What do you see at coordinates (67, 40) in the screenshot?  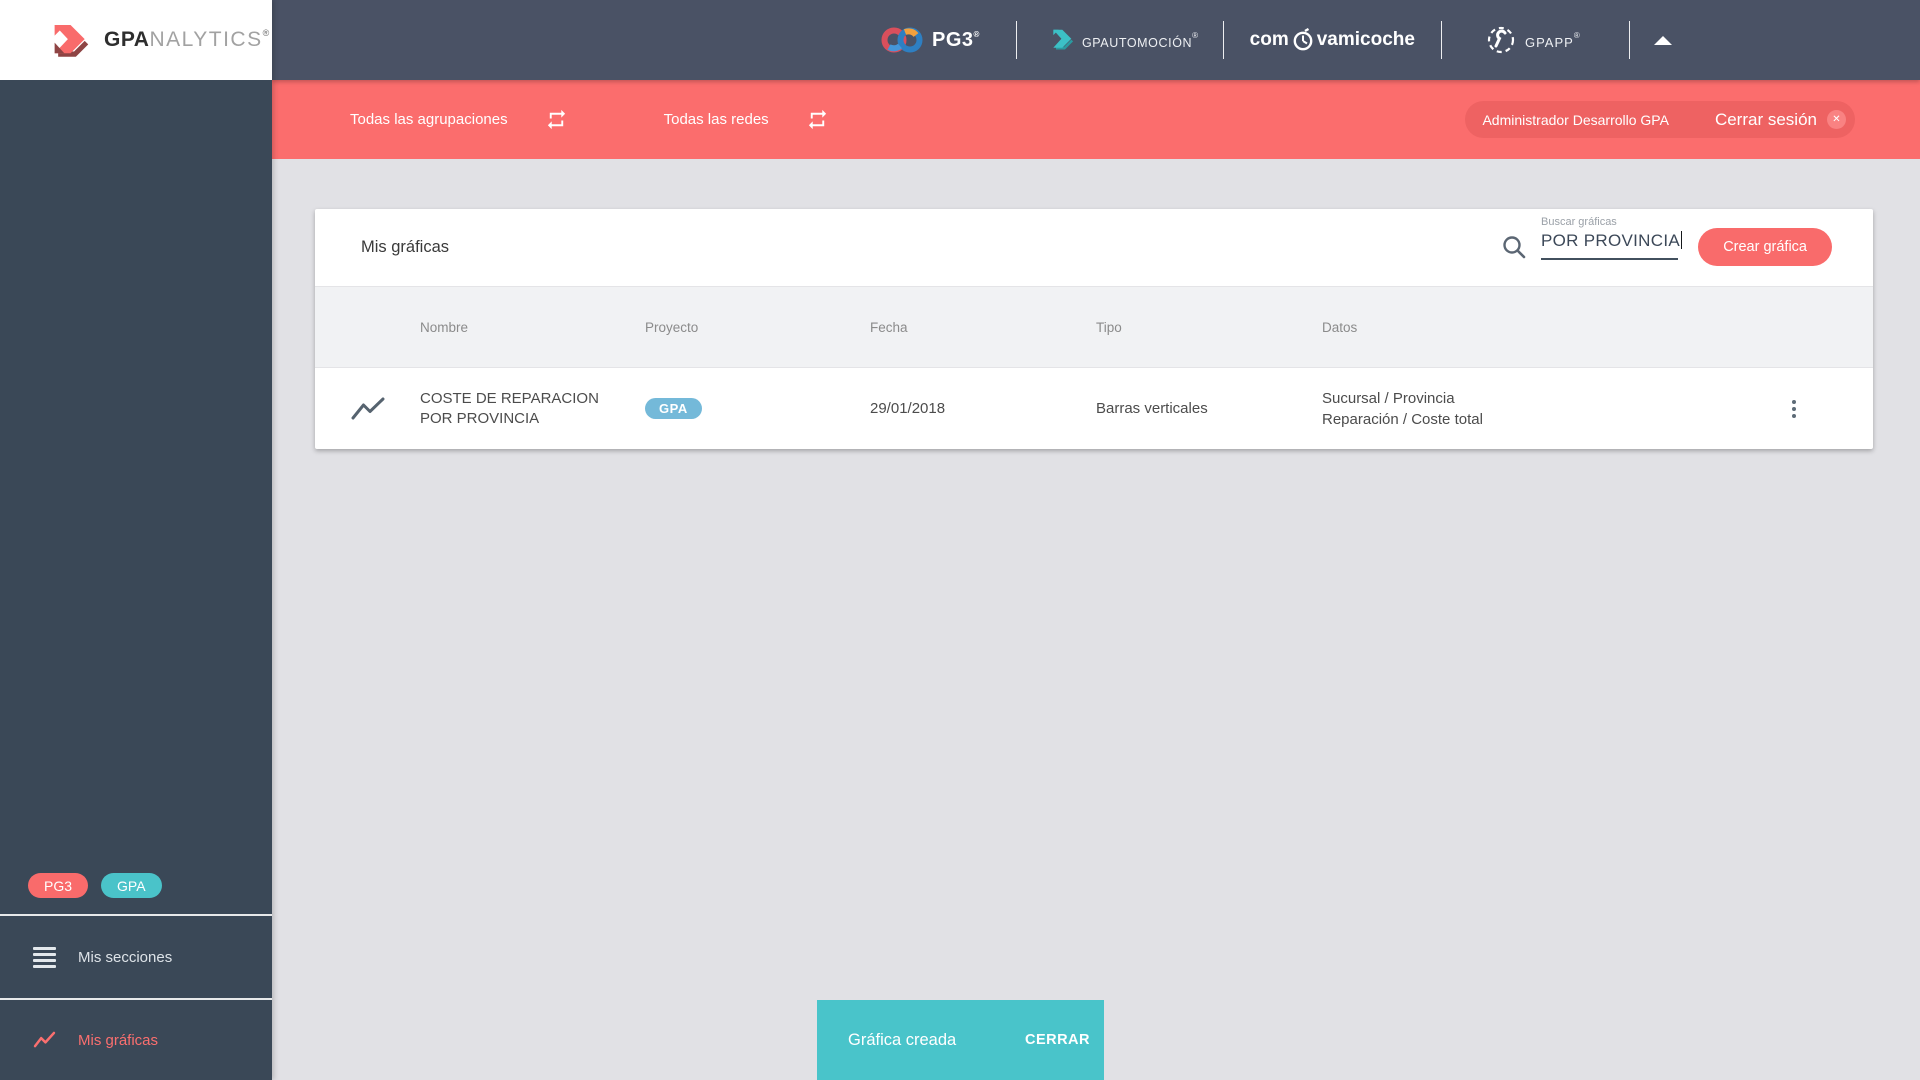 I see `gpa-logo-icon` at bounding box center [67, 40].